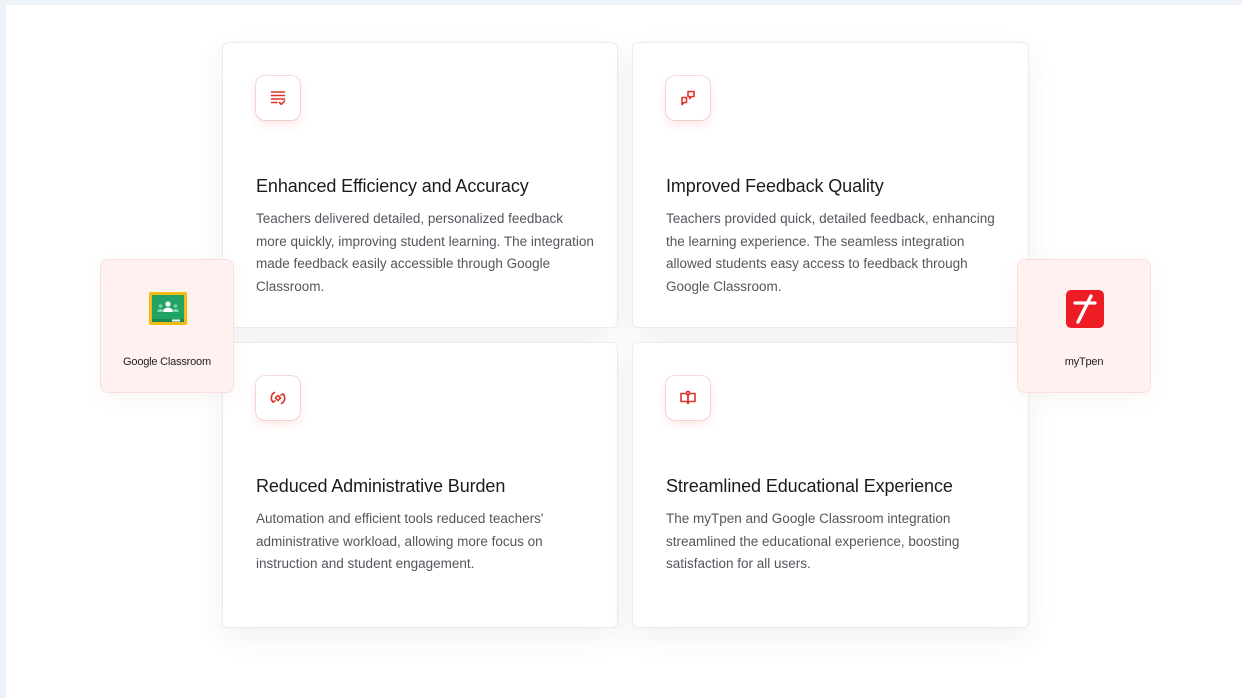 The image size is (1242, 698). What do you see at coordinates (167, 326) in the screenshot?
I see `google-classroom-badge: Google Classroom` at bounding box center [167, 326].